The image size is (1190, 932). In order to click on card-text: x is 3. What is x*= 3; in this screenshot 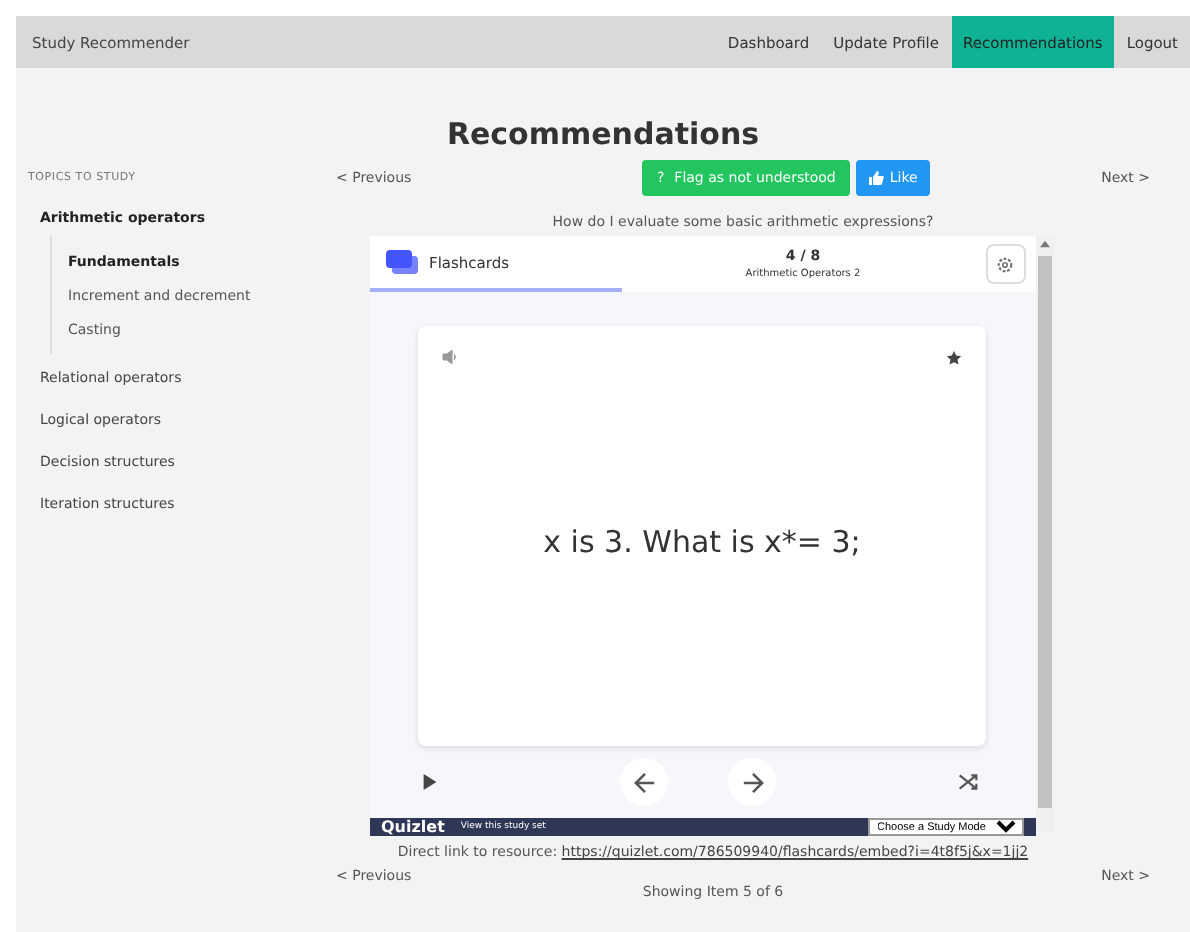, I will do `click(702, 542)`.